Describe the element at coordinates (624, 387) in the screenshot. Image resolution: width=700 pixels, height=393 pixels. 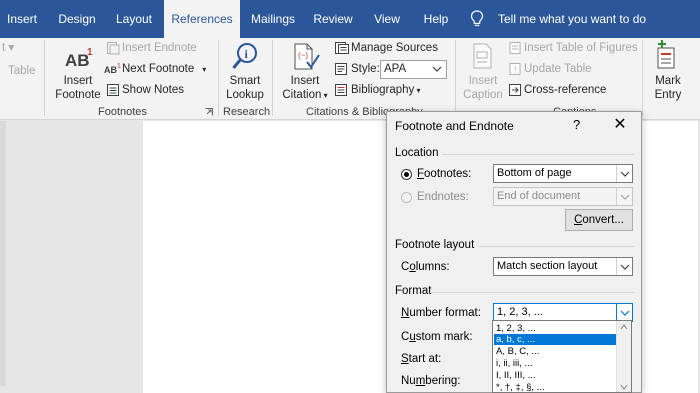
I see `scroll-down-icon` at that location.